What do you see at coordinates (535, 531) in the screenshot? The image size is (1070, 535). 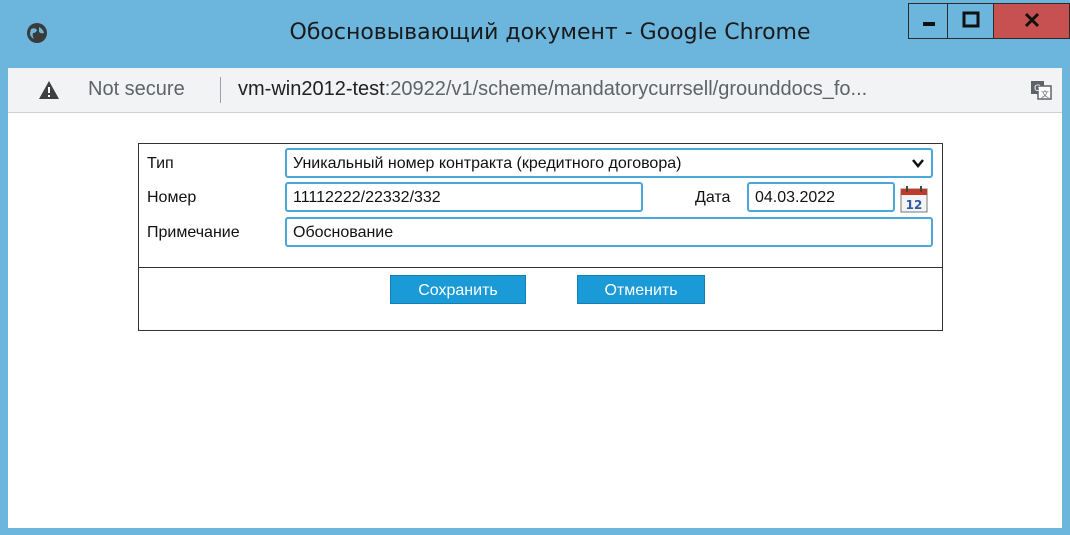 I see `window-bottom-border` at bounding box center [535, 531].